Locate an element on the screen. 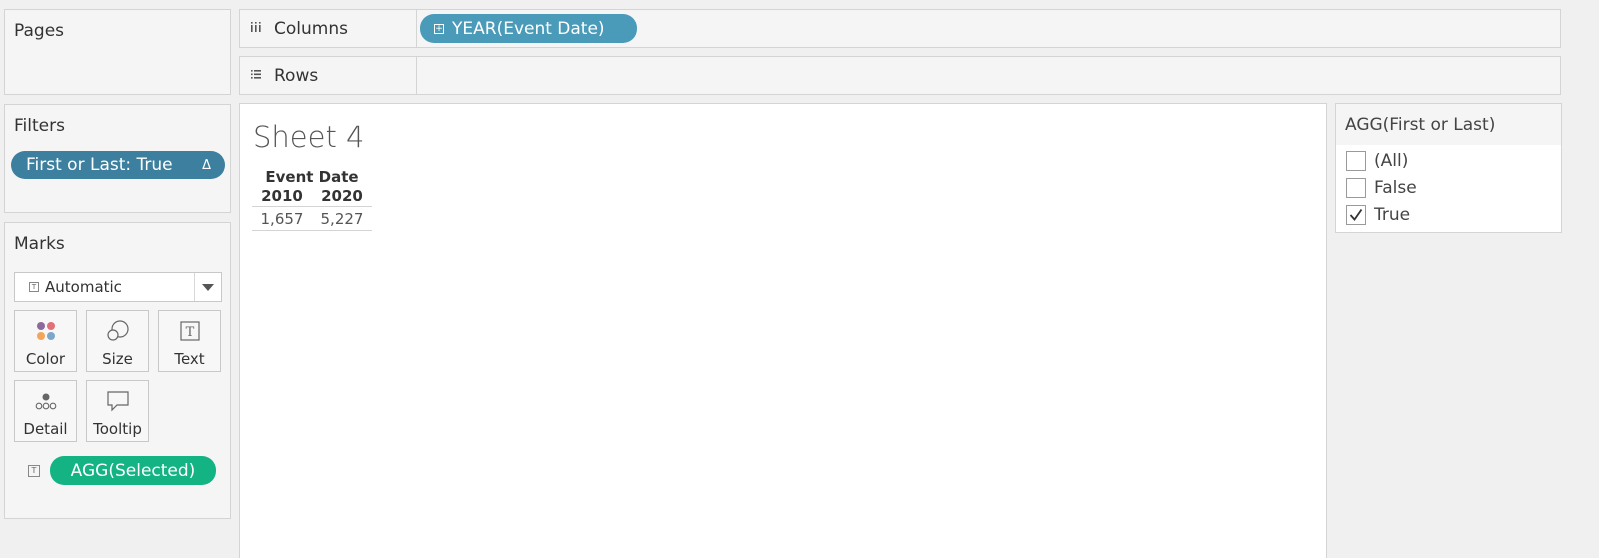 Image resolution: width=1599 pixels, height=558 pixels. filter-pill-first-or-last: First or Last: True Δ is located at coordinates (118, 165).